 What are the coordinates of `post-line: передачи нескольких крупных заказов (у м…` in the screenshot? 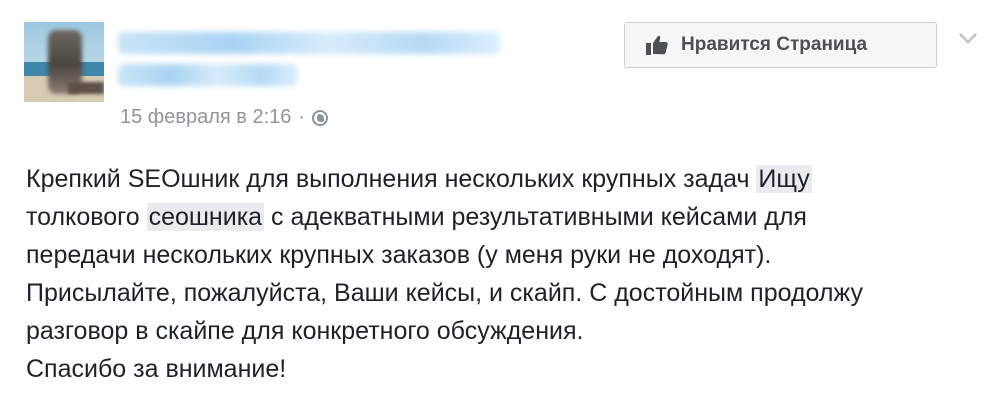 It's located at (399, 255).